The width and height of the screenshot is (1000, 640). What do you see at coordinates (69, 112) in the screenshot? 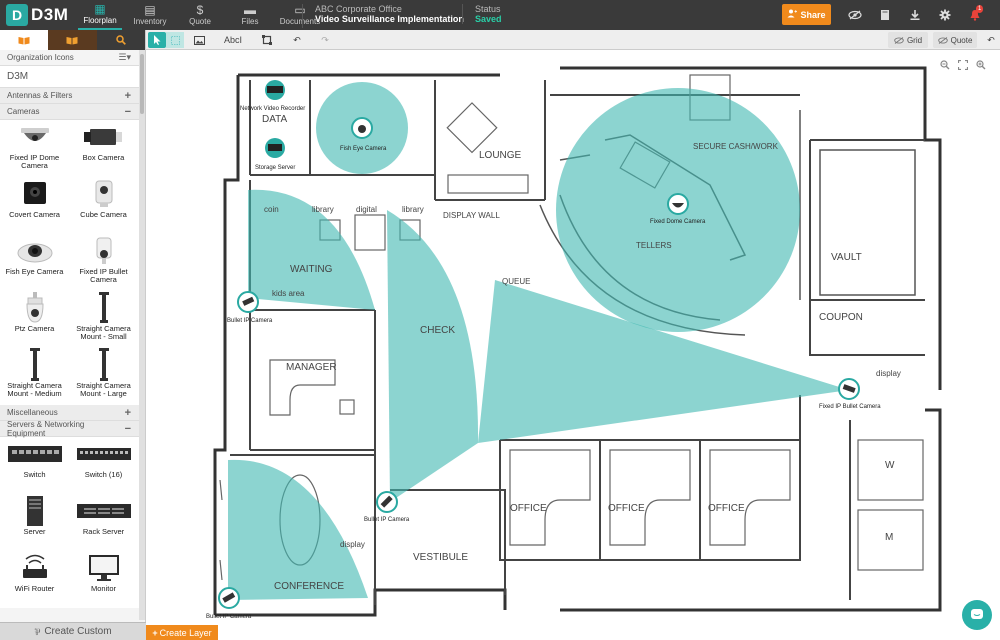
I see `section-cameras: Cameras −` at bounding box center [69, 112].